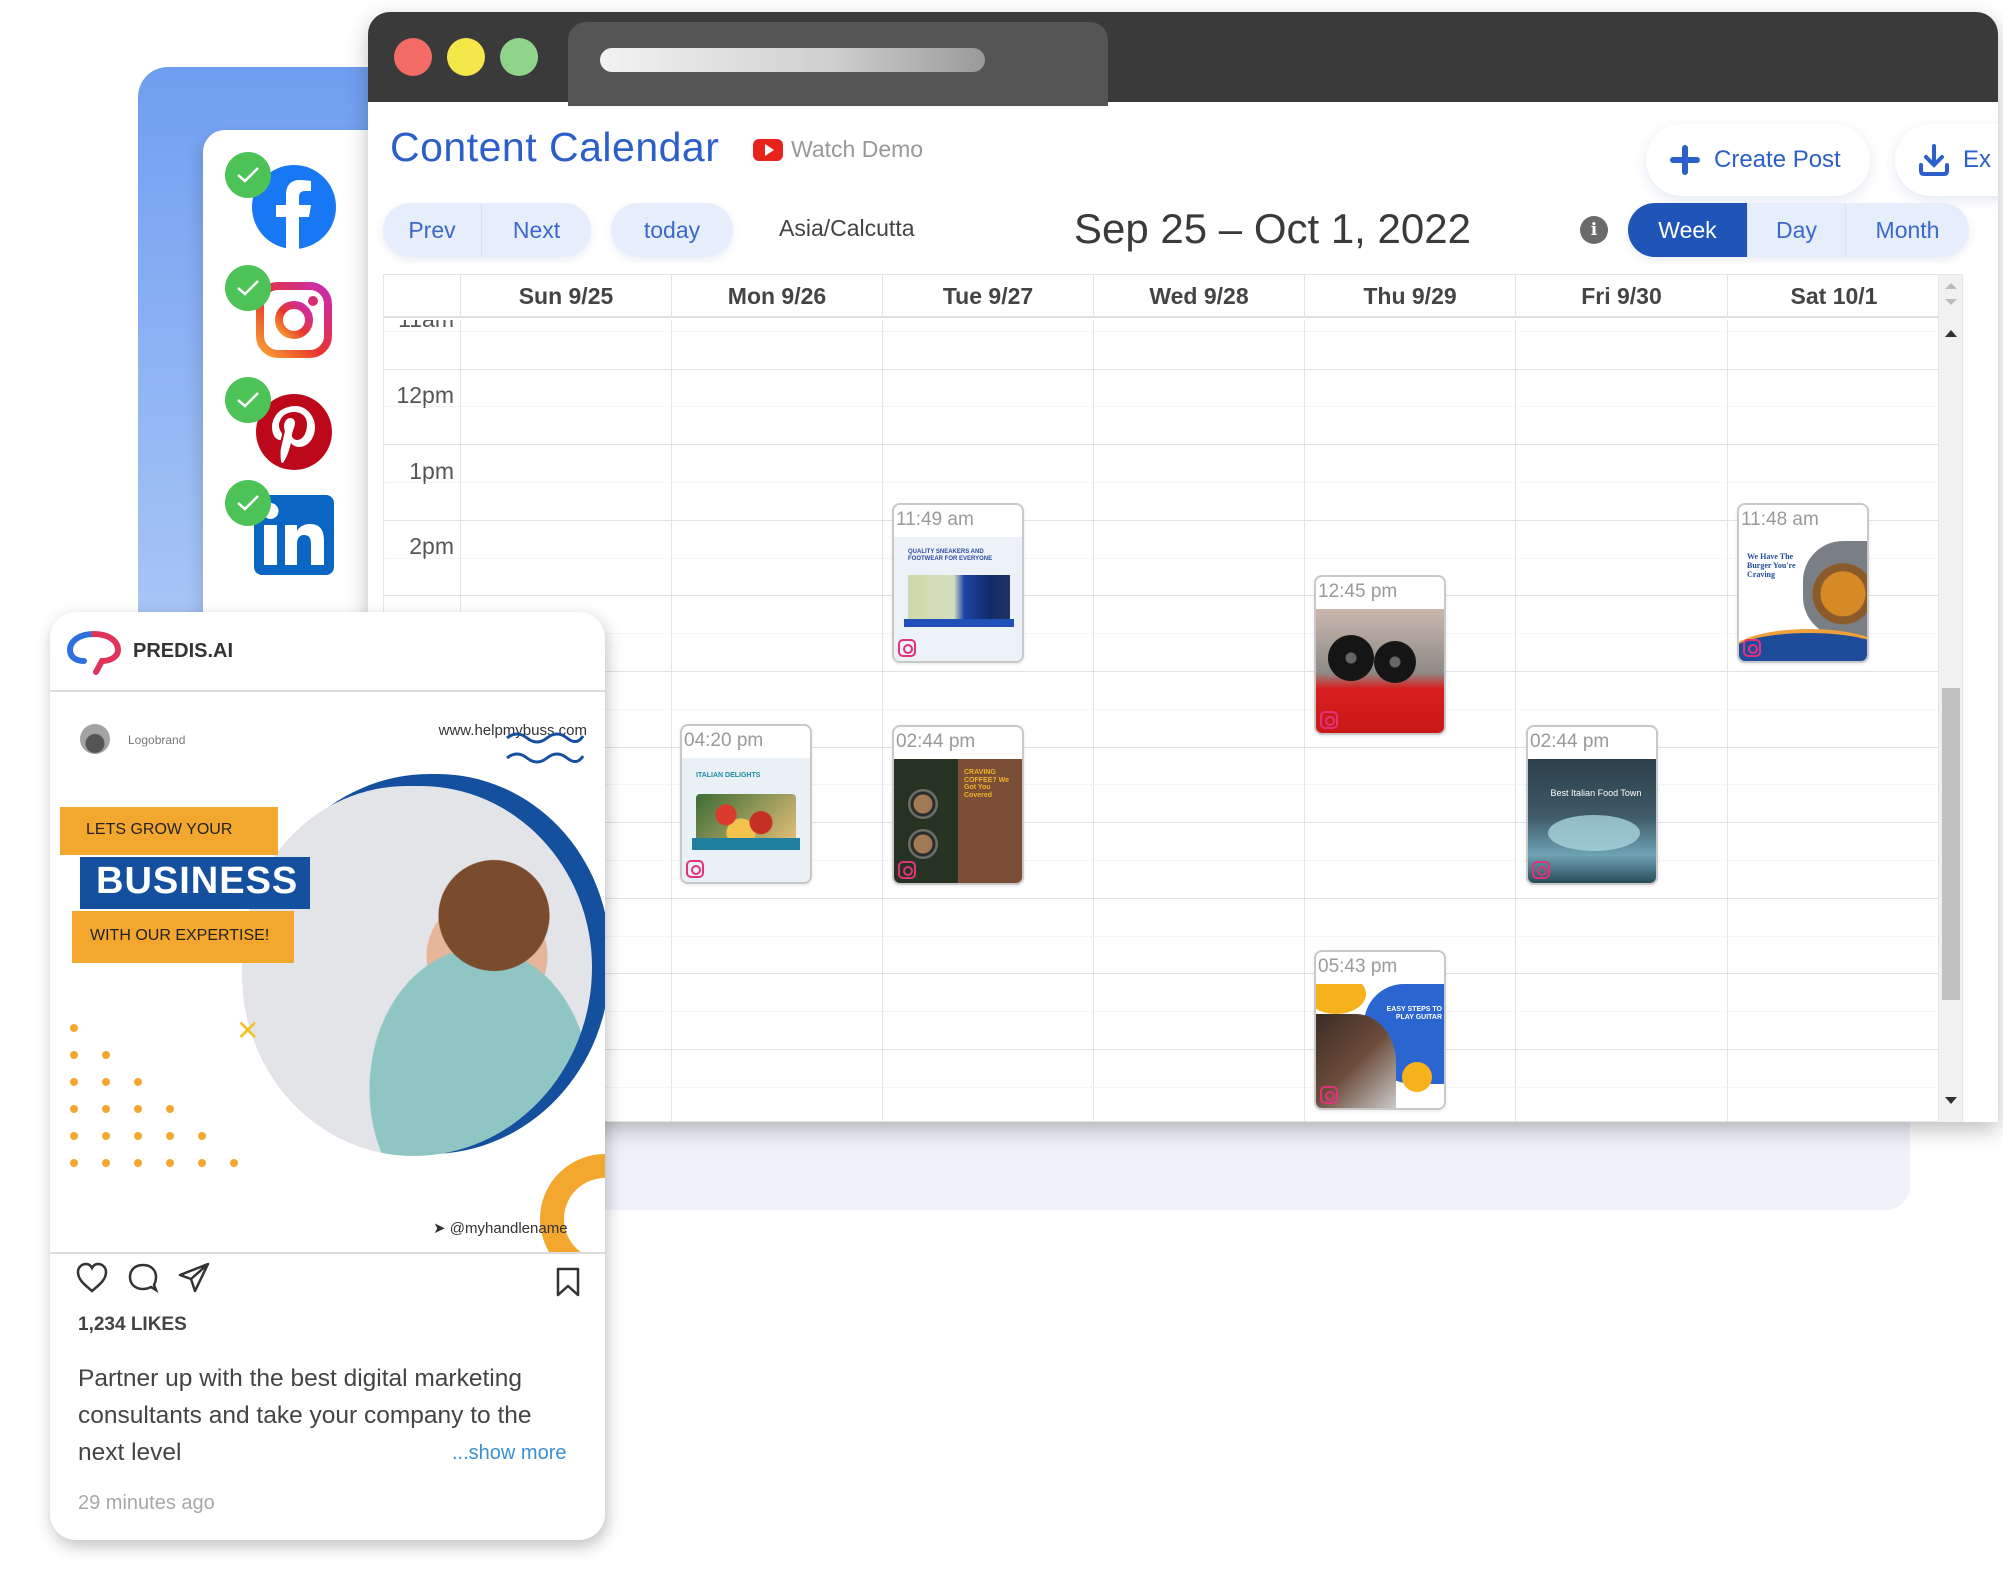 The image size is (2003, 1575). What do you see at coordinates (1796, 230) in the screenshot?
I see `view-day-button: Day` at bounding box center [1796, 230].